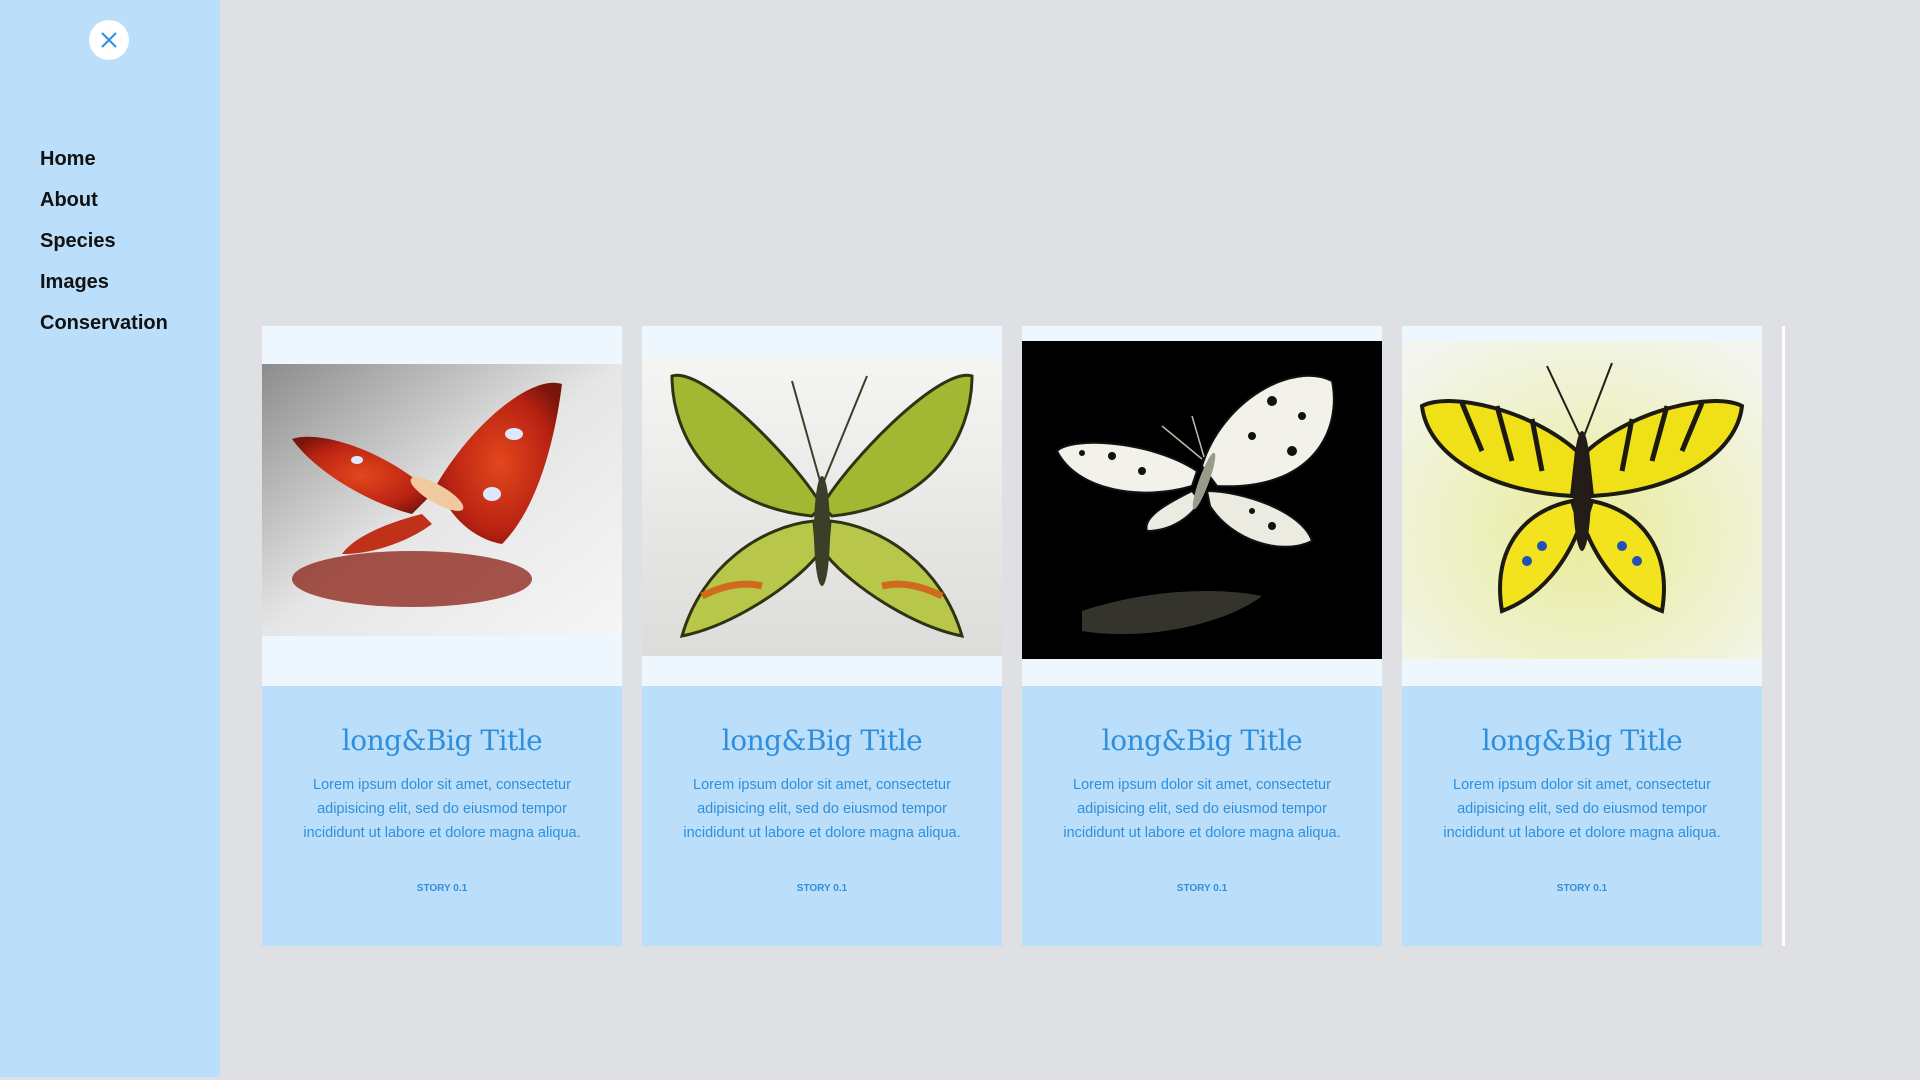 Image resolution: width=1920 pixels, height=1080 pixels. I want to click on card-image-red-moth, so click(442, 500).